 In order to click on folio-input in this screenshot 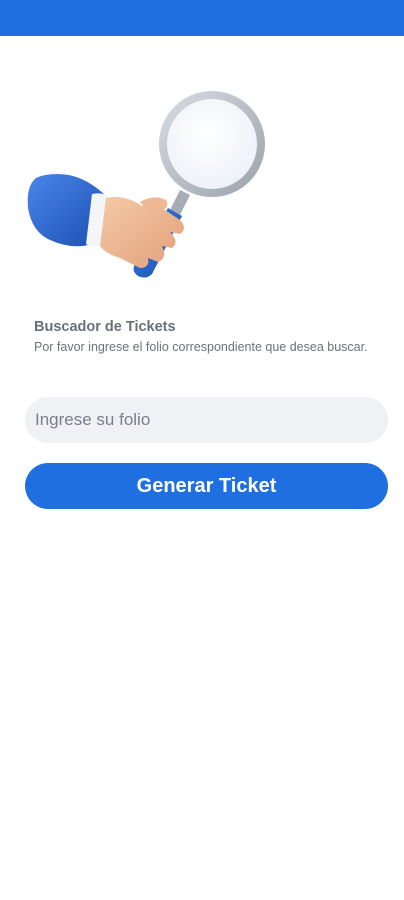, I will do `click(206, 420)`.